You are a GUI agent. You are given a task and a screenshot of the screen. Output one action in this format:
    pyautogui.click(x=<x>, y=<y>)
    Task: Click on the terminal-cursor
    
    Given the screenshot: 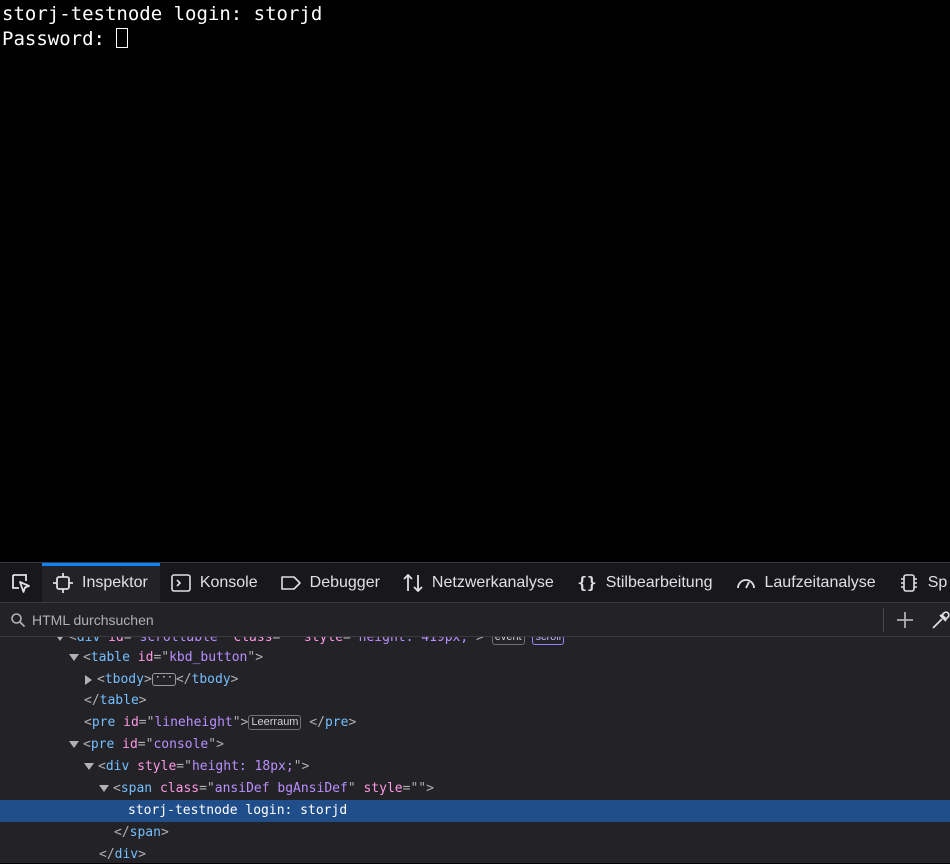 What is the action you would take?
    pyautogui.click(x=122, y=38)
    